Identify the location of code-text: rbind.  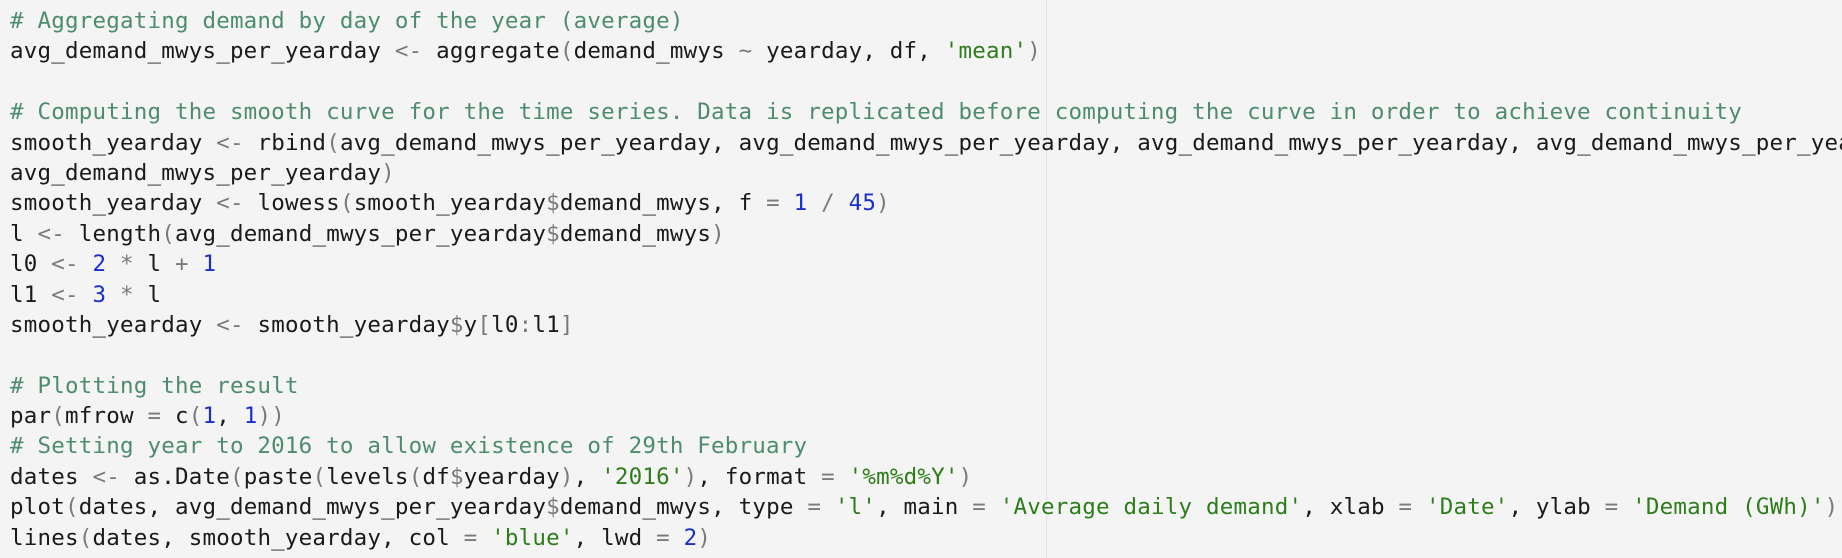
(285, 142).